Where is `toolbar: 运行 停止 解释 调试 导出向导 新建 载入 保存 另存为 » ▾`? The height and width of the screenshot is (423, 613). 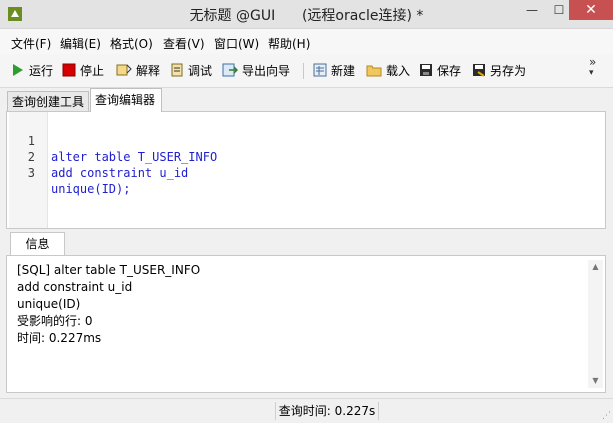 toolbar: 运行 停止 解释 调试 导出向导 新建 载入 保存 另存为 » ▾ is located at coordinates (306, 71).